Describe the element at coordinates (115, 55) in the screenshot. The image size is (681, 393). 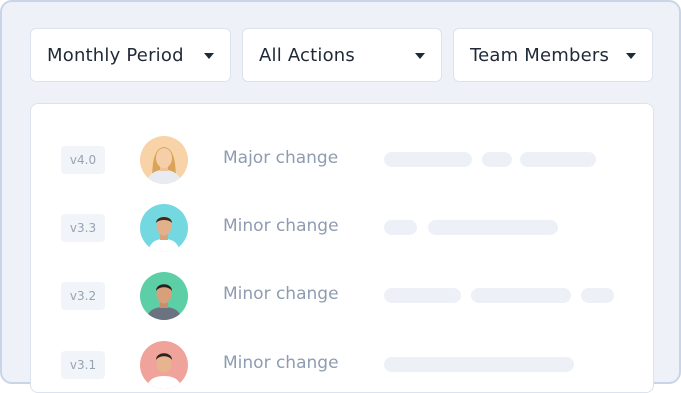
I see `period-dropdown-label: Monthly Period` at that location.